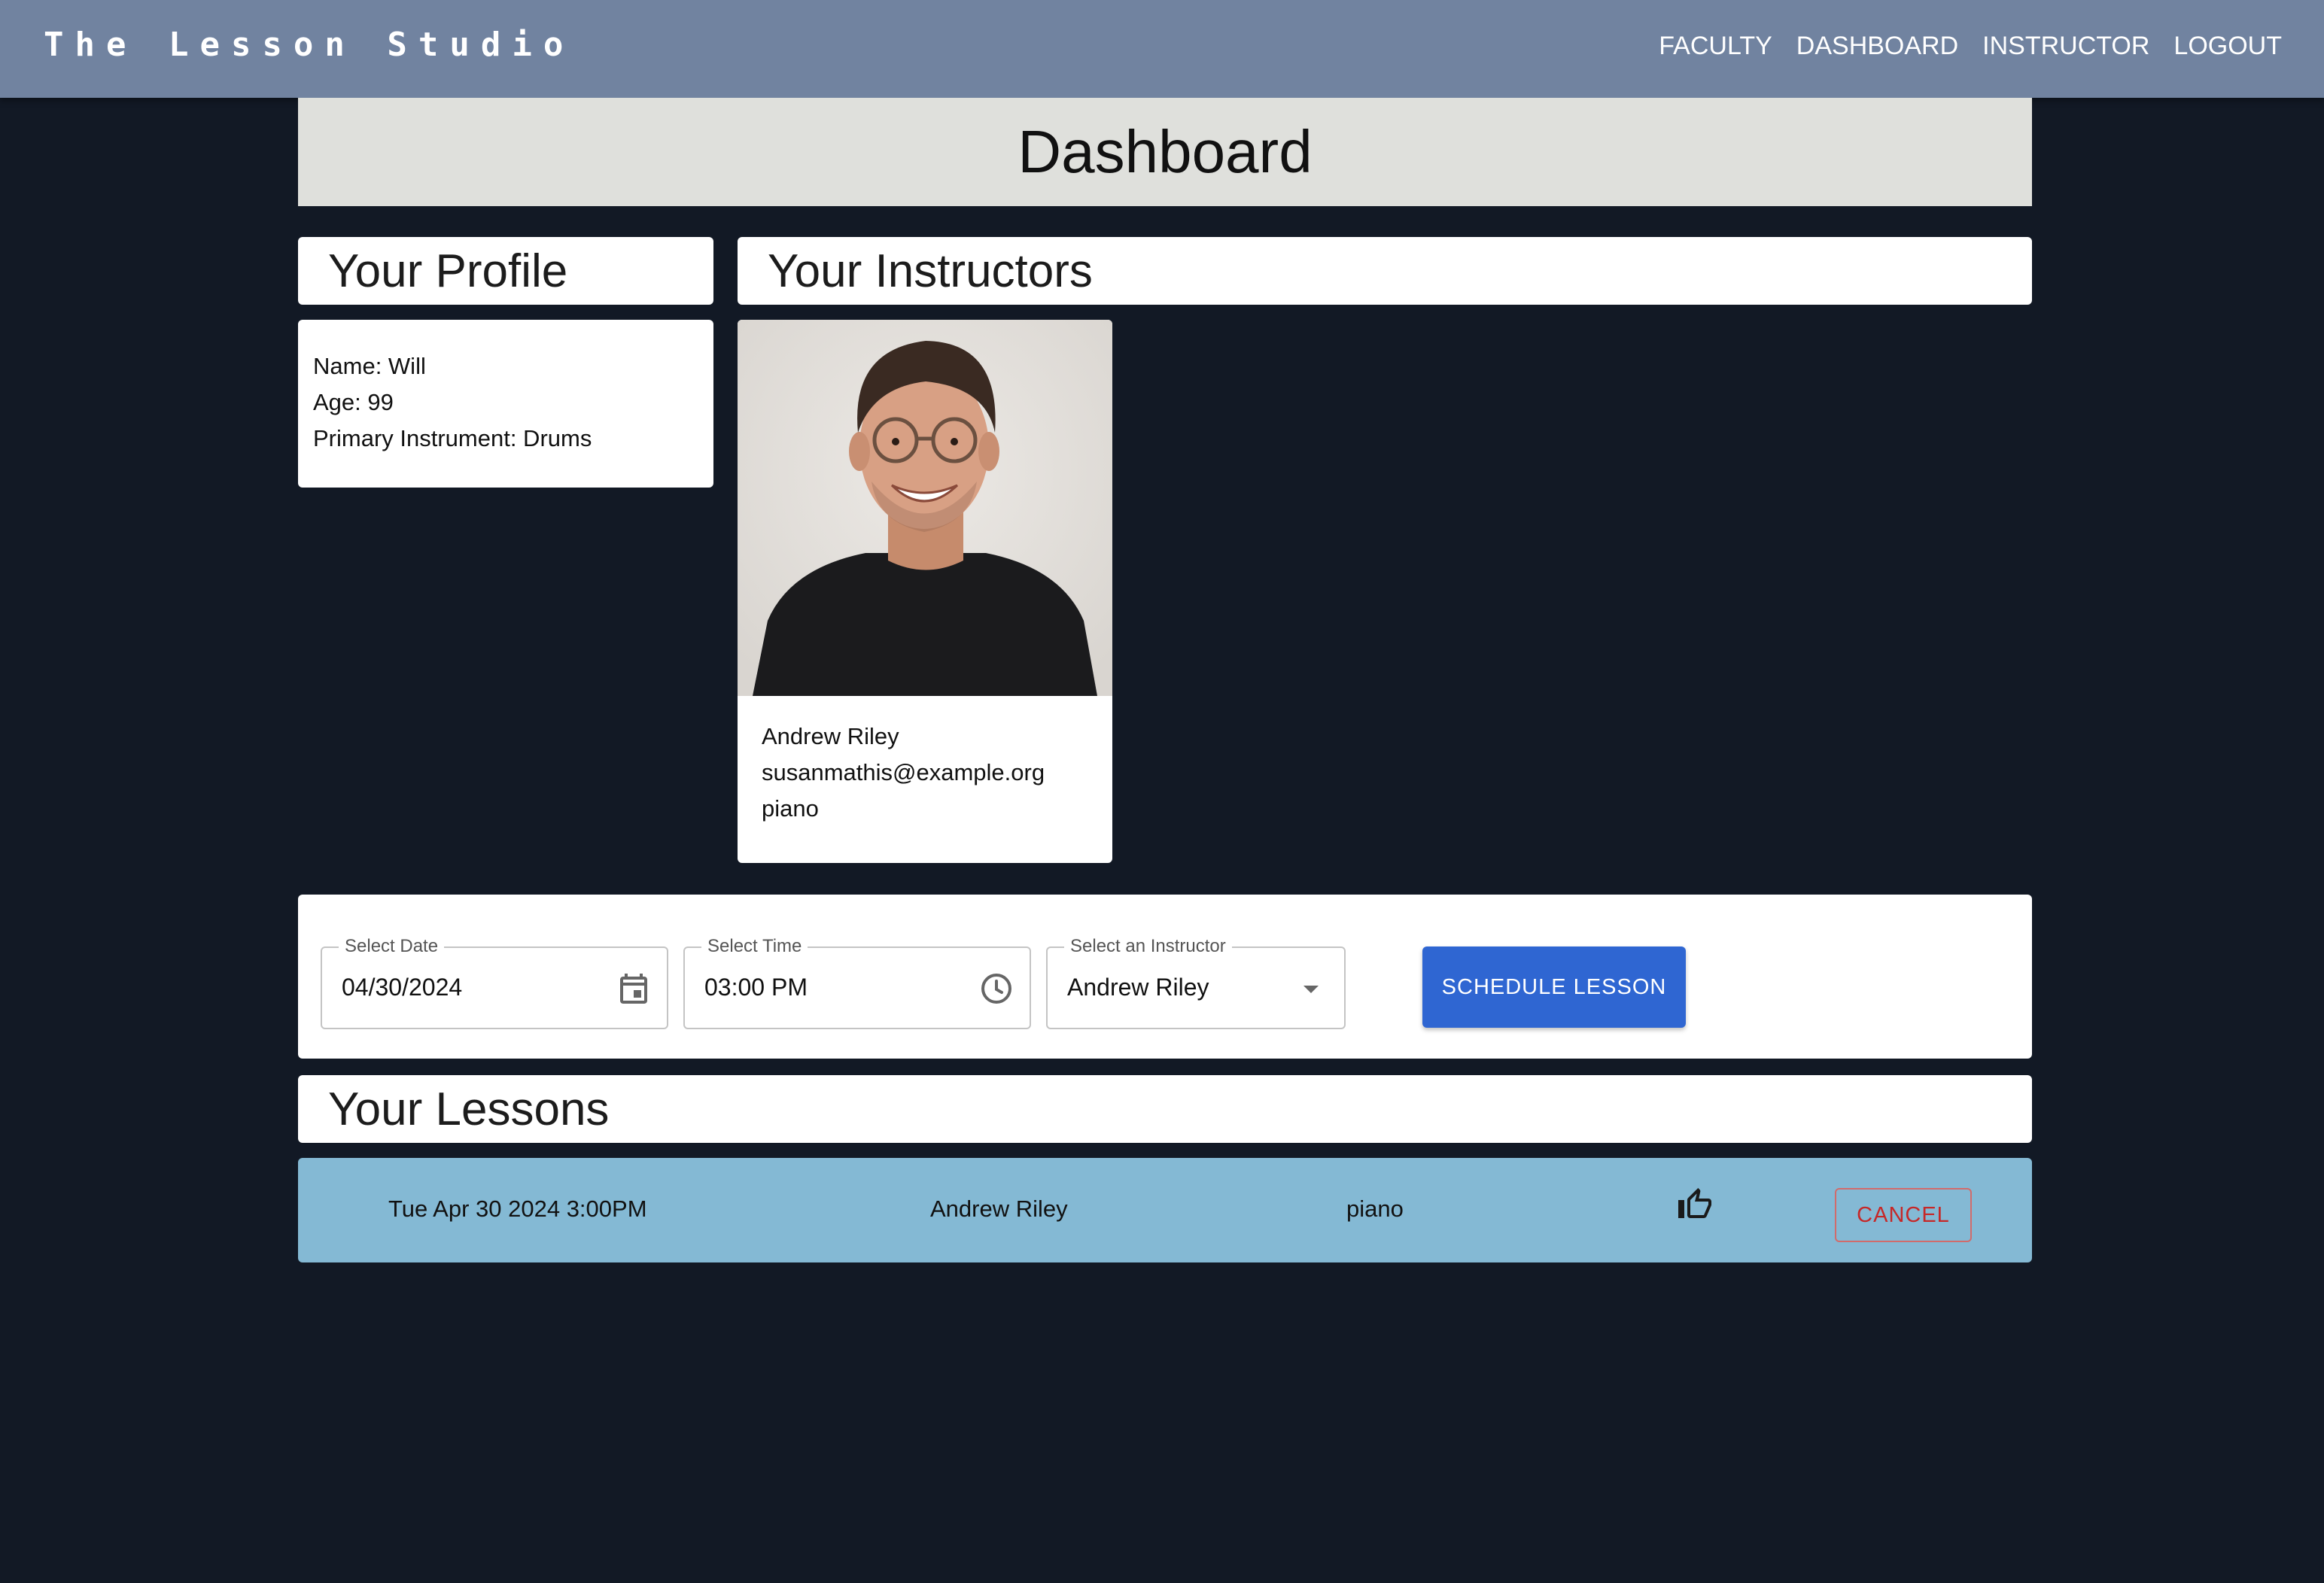 The width and height of the screenshot is (2324, 1583). Describe the element at coordinates (1165, 1109) in the screenshot. I see `lessons-heading-box: Your Lessons` at that location.